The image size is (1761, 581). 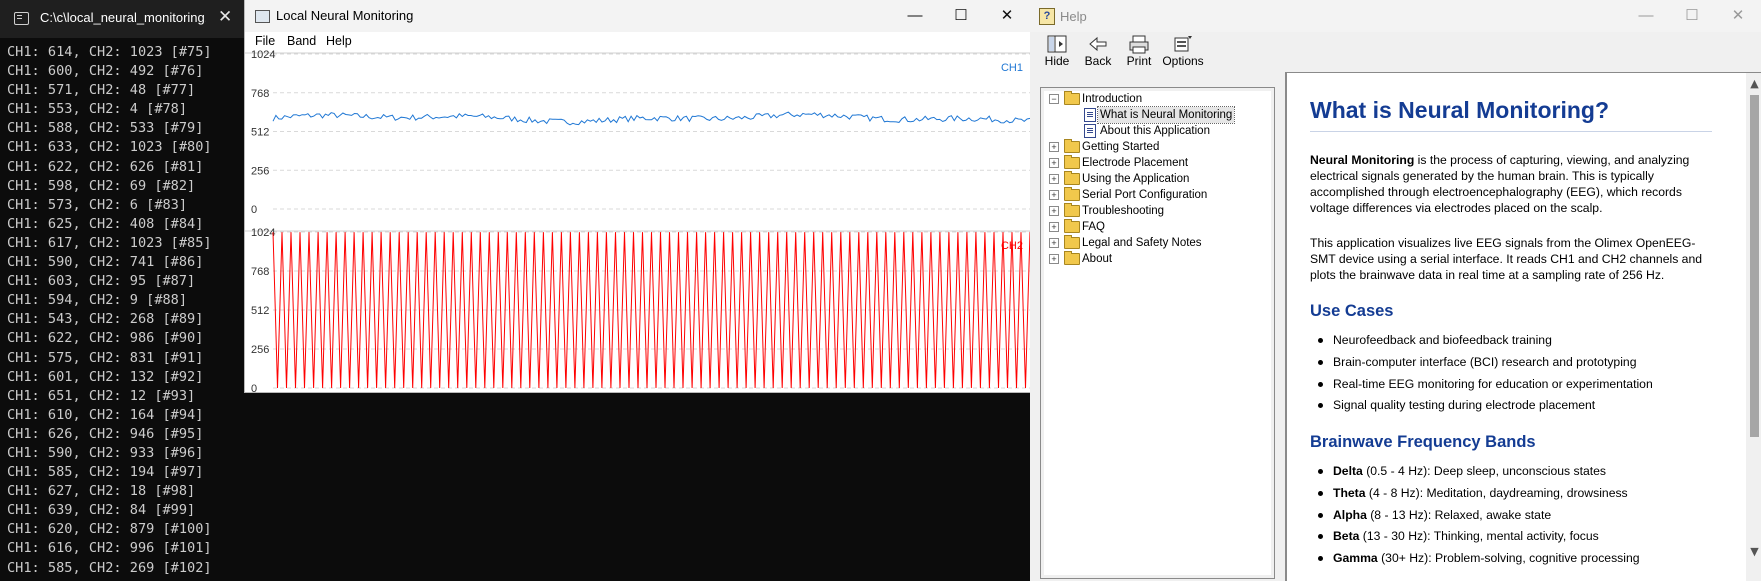 I want to click on terminal-line: CH1: 639, CH2: 84 [#99], so click(x=101, y=510).